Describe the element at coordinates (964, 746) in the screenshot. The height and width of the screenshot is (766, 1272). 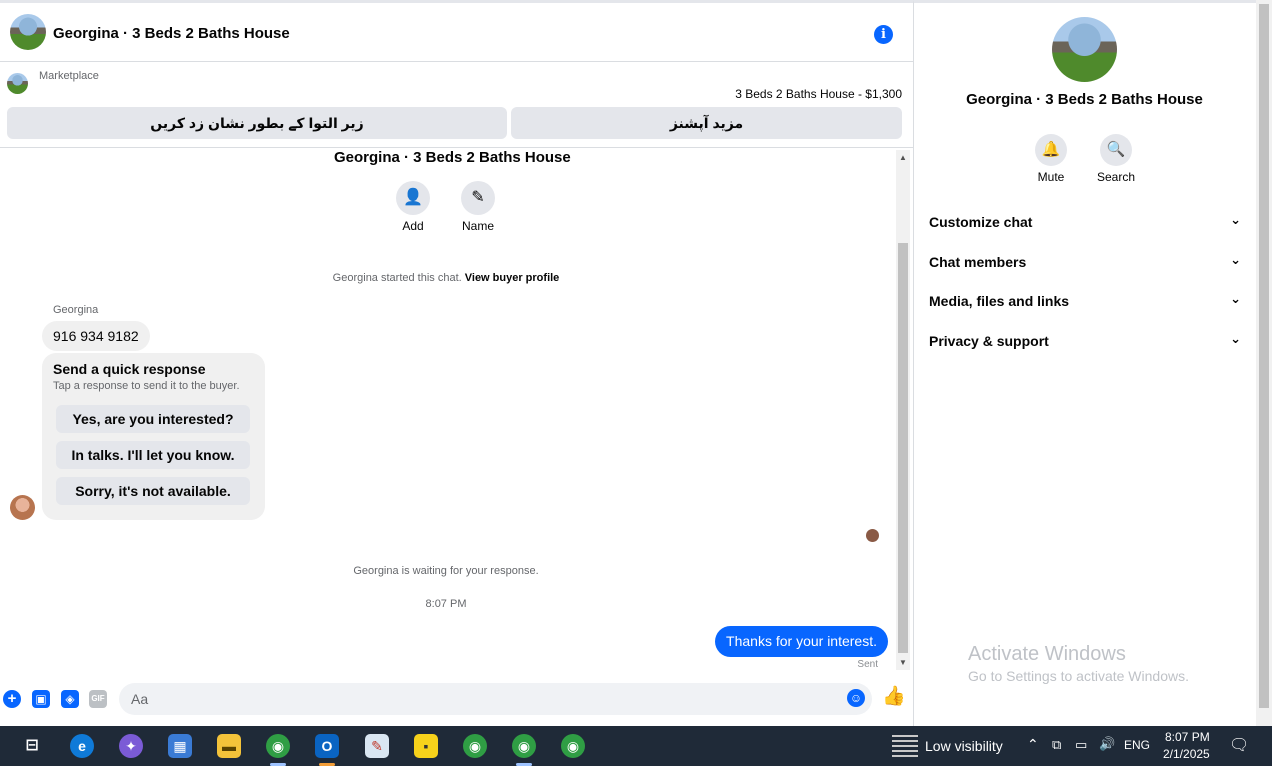
I see `weather-text: Low visibility` at that location.